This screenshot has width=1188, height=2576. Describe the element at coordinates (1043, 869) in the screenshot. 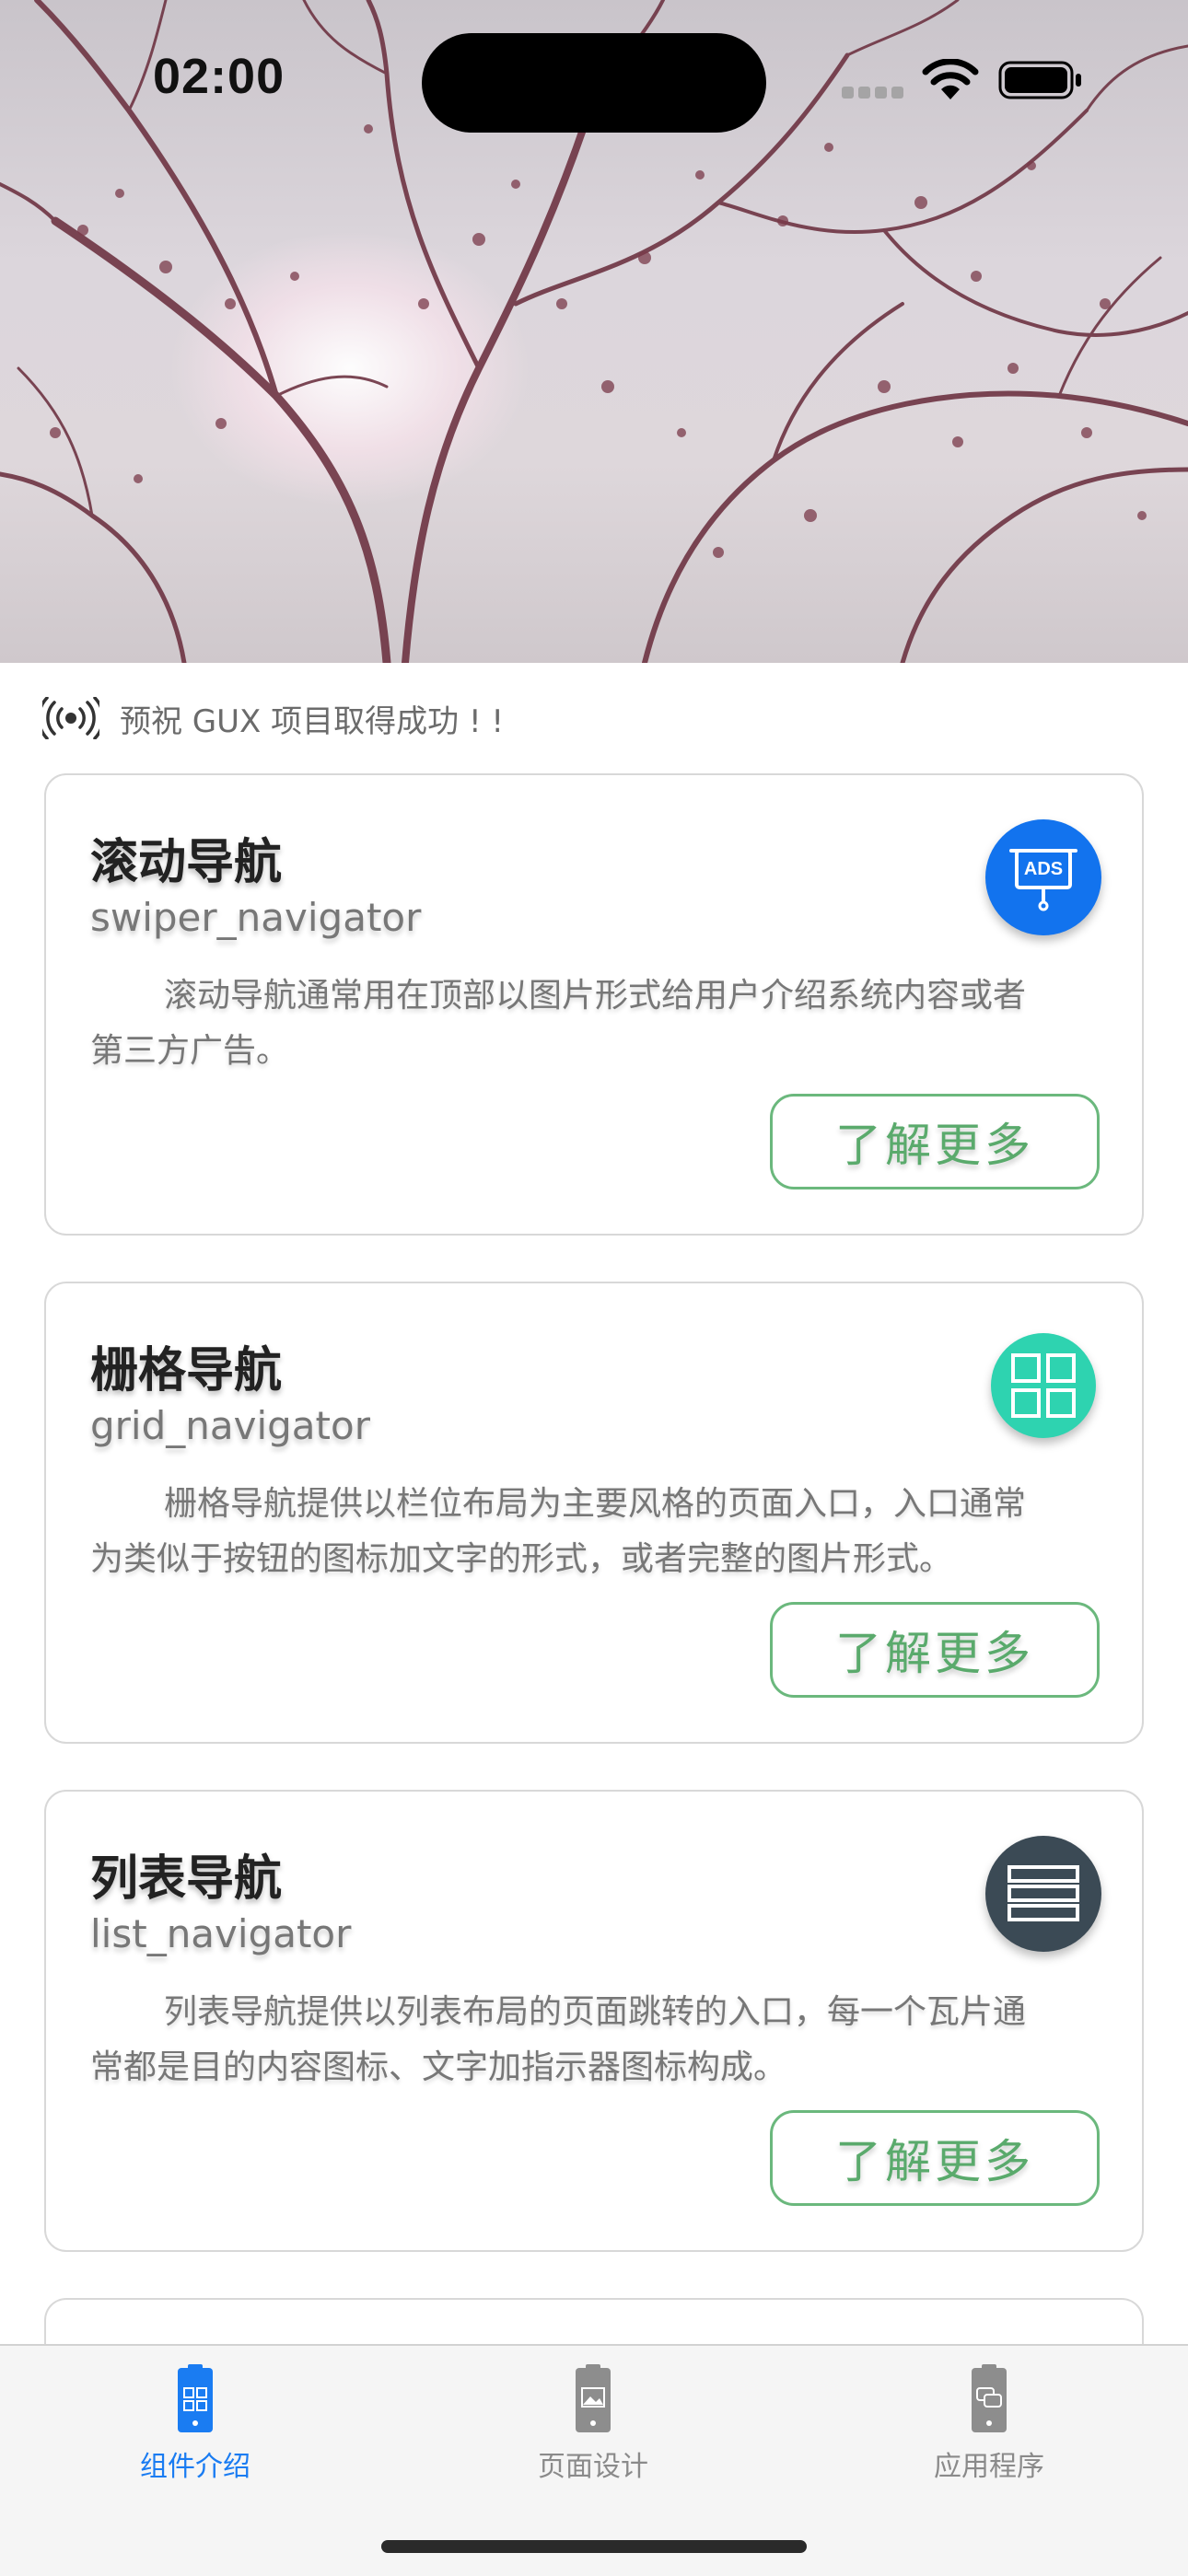

I see `svg-text: ADS` at that location.